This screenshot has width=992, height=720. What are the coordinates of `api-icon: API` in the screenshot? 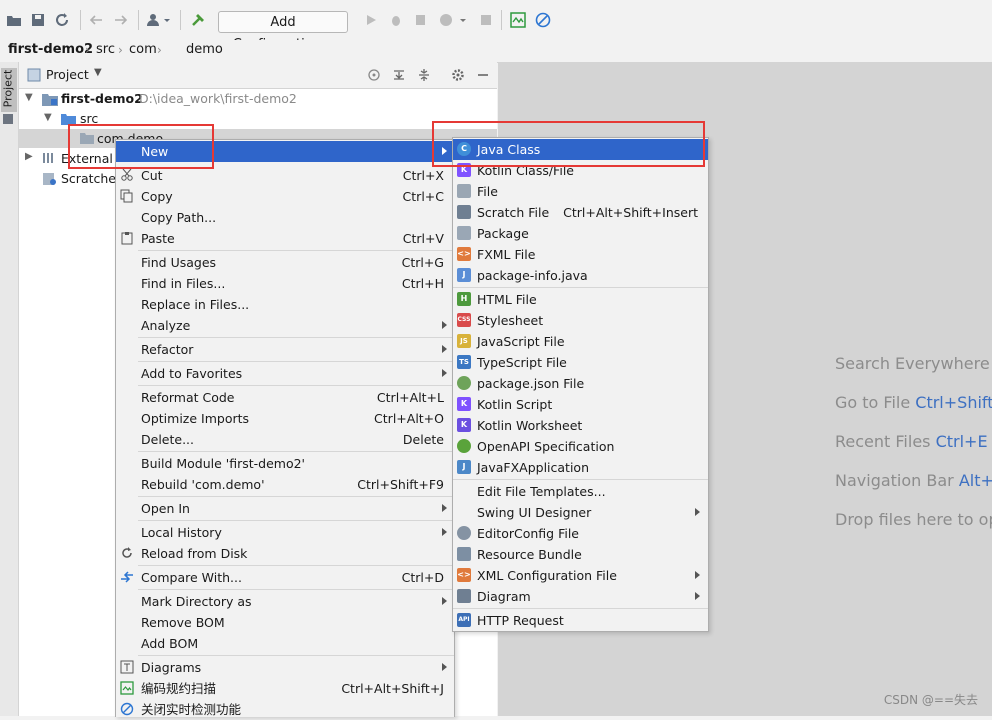 It's located at (464, 620).